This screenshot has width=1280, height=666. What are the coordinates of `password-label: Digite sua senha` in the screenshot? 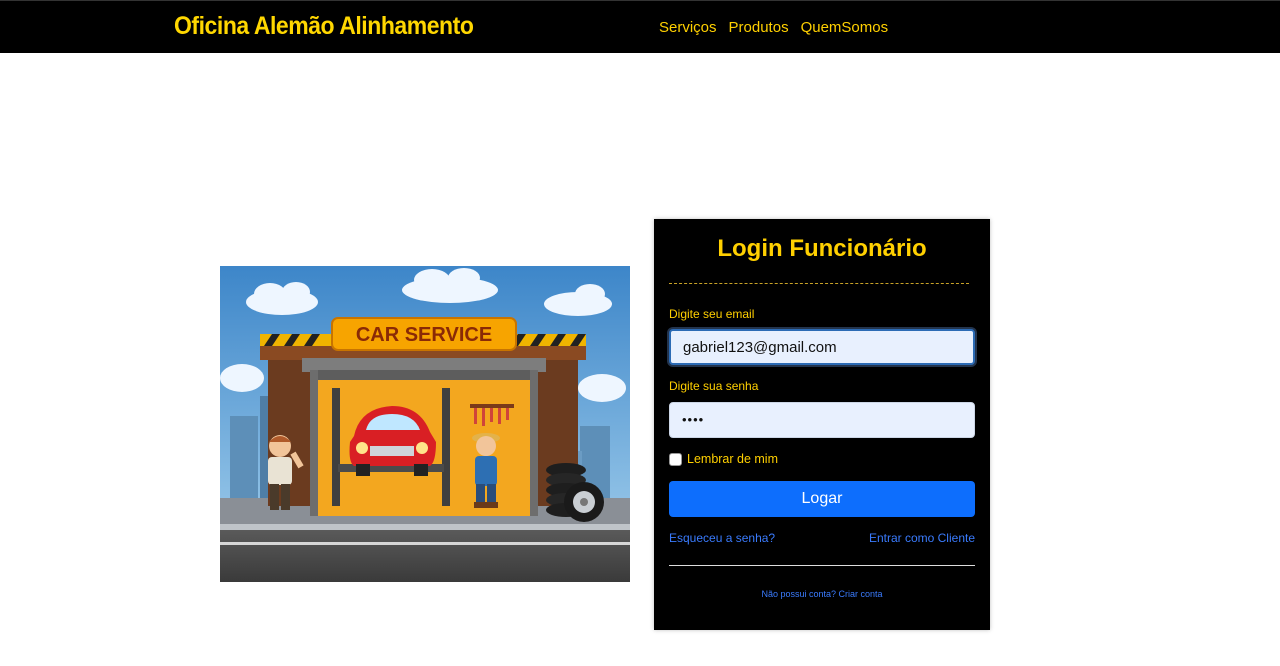 It's located at (714, 386).